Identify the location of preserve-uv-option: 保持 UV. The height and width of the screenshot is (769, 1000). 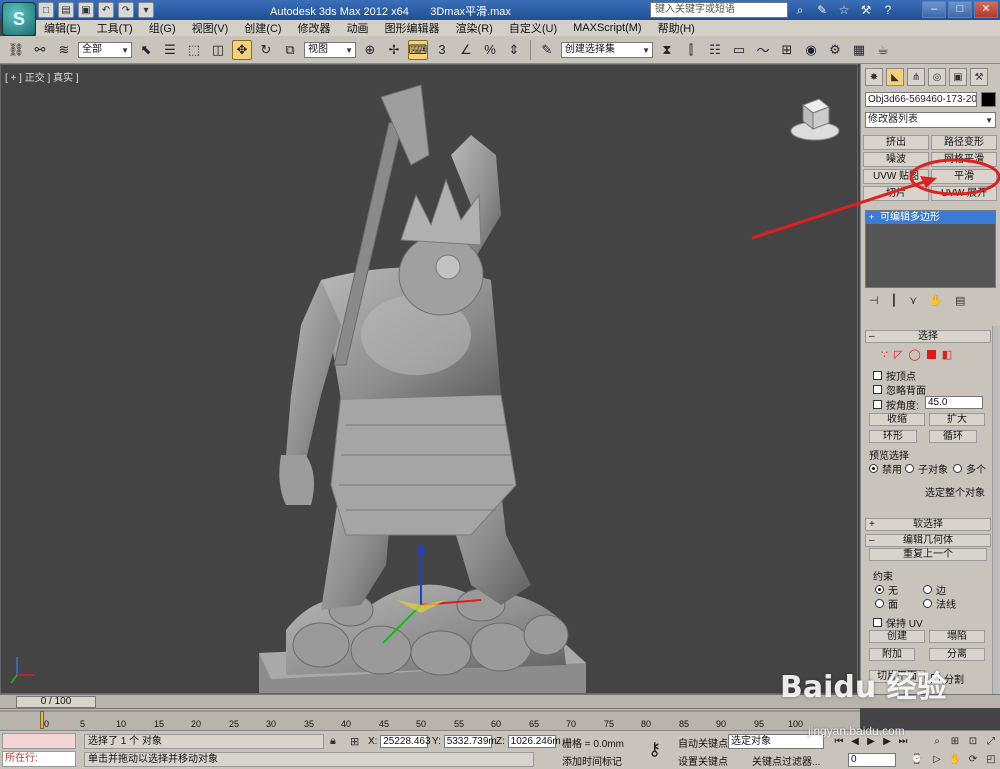
(898, 622).